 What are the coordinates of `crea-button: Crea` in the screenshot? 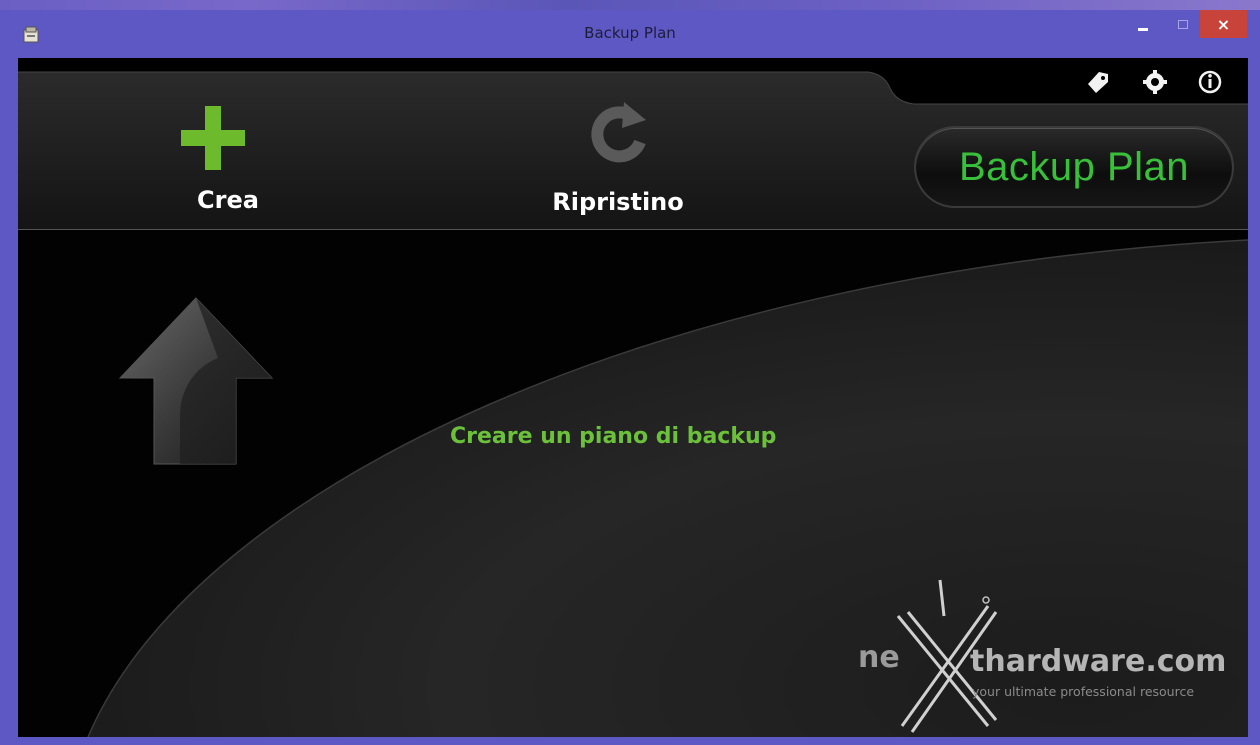 It's located at (228, 166).